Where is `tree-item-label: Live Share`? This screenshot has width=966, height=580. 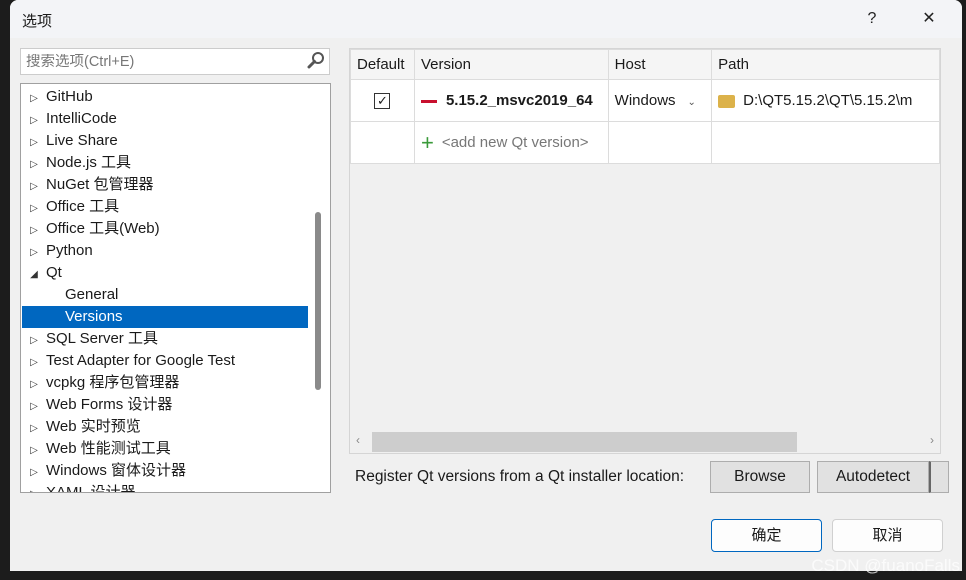 tree-item-label: Live Share is located at coordinates (82, 140).